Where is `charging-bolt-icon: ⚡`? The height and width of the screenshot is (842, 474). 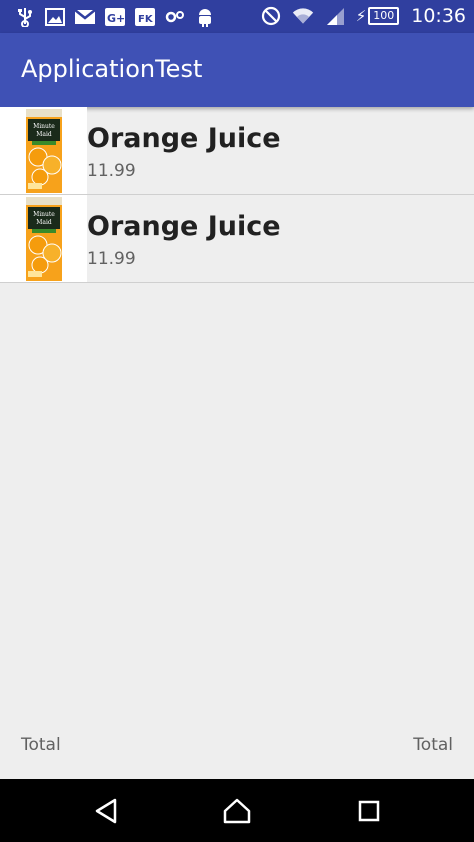
charging-bolt-icon: ⚡ is located at coordinates (361, 16).